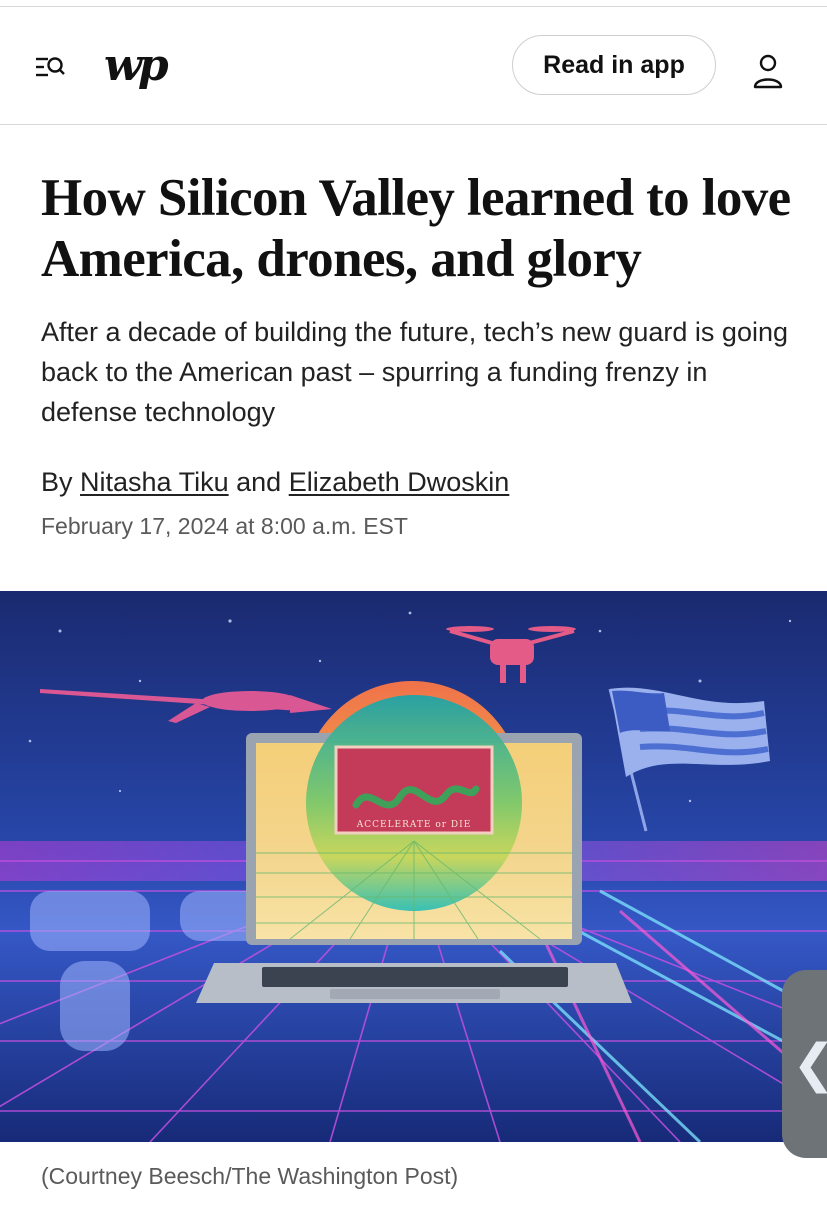 The width and height of the screenshot is (827, 1207). What do you see at coordinates (57, 482) in the screenshot?
I see `byline-prefix: By` at bounding box center [57, 482].